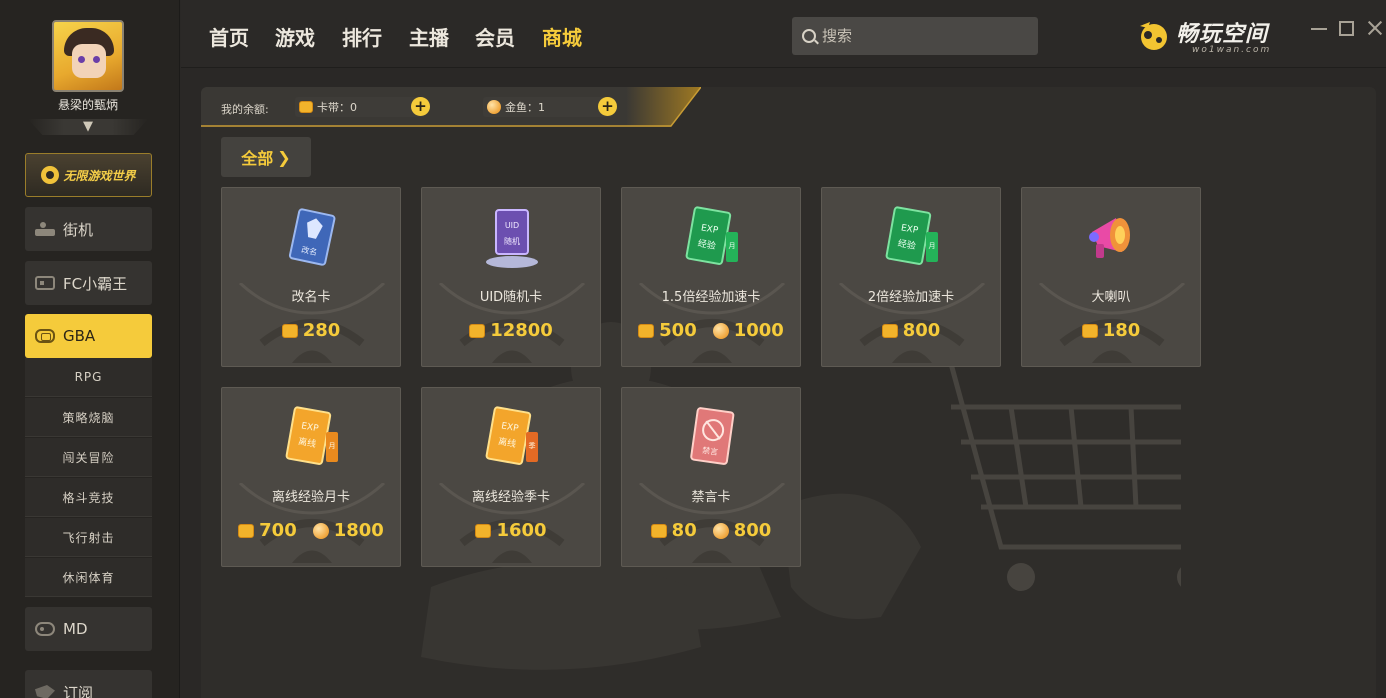 The height and width of the screenshot is (698, 1386). I want to click on sidebar-subitem-strategy: 策略烧脑, so click(88, 417).